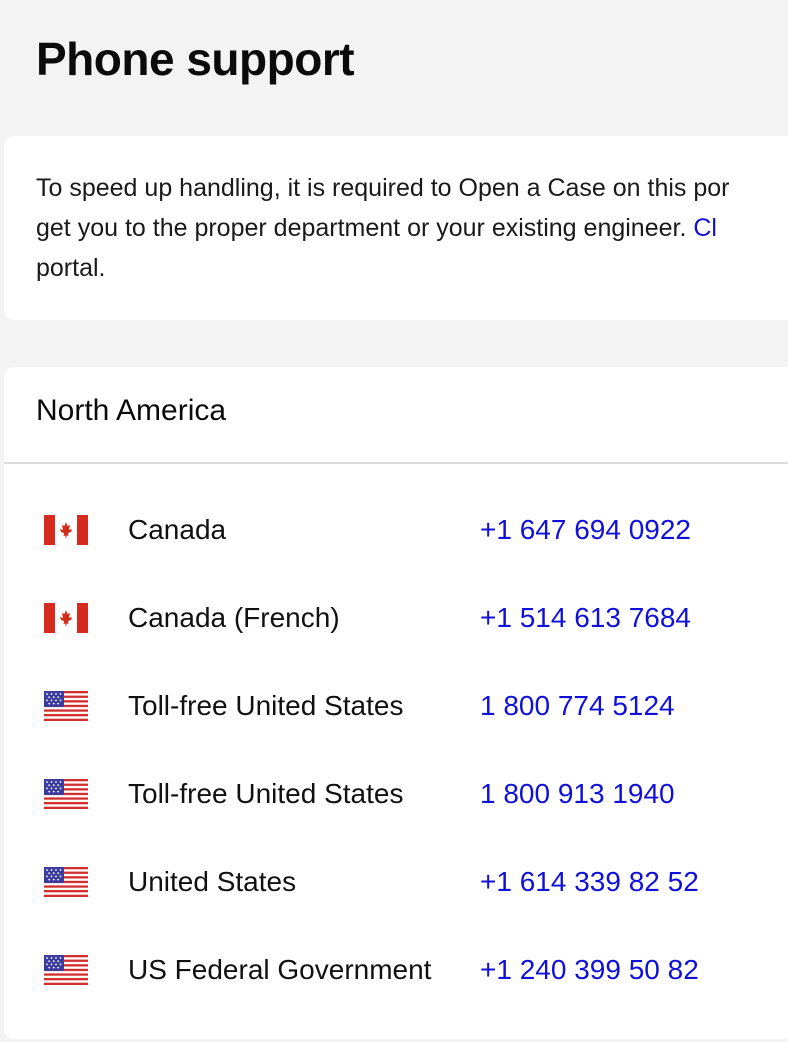 Image resolution: width=788 pixels, height=1042 pixels. Describe the element at coordinates (705, 228) in the screenshot. I see `info-link: Cl` at that location.